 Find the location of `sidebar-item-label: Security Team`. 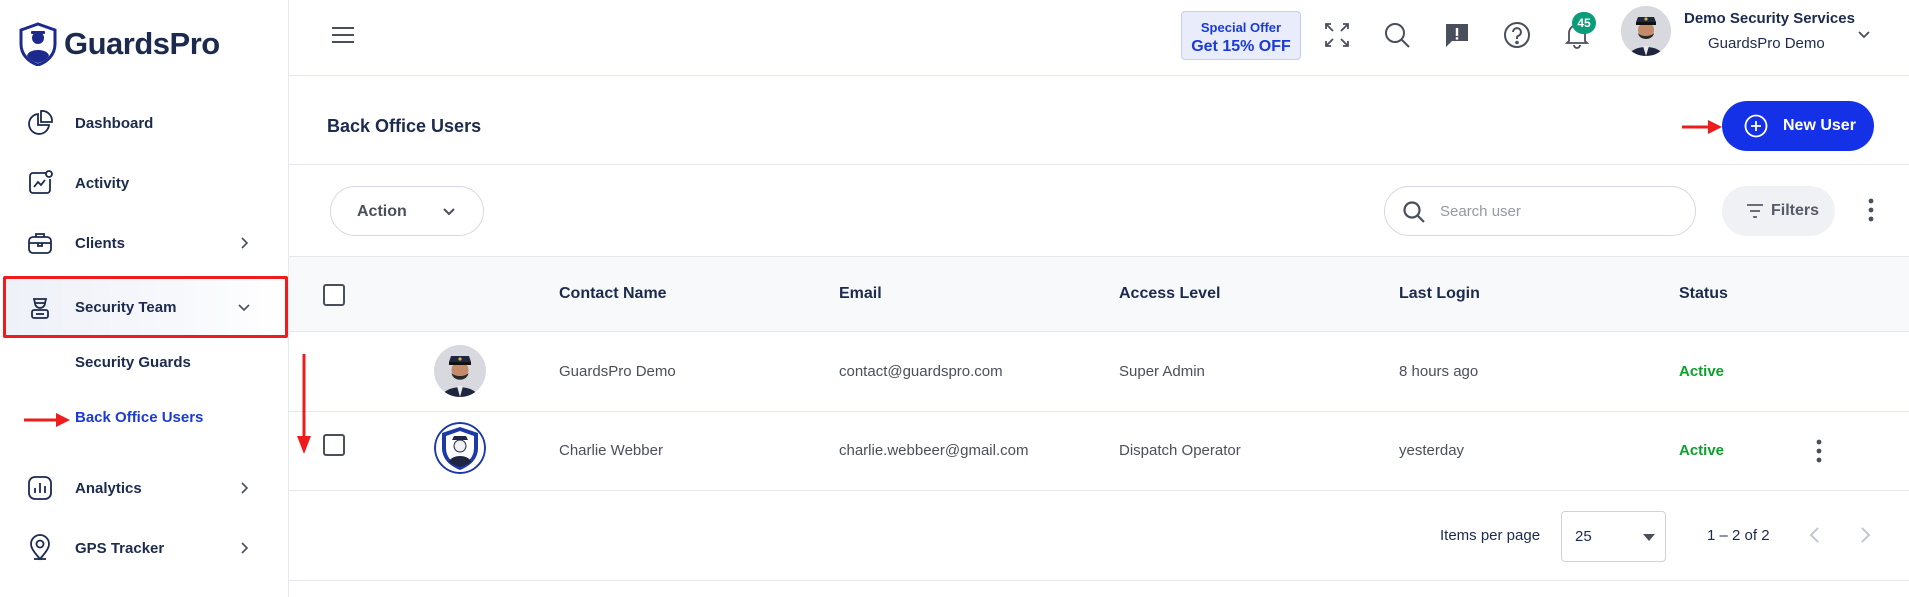

sidebar-item-label: Security Team is located at coordinates (126, 307).